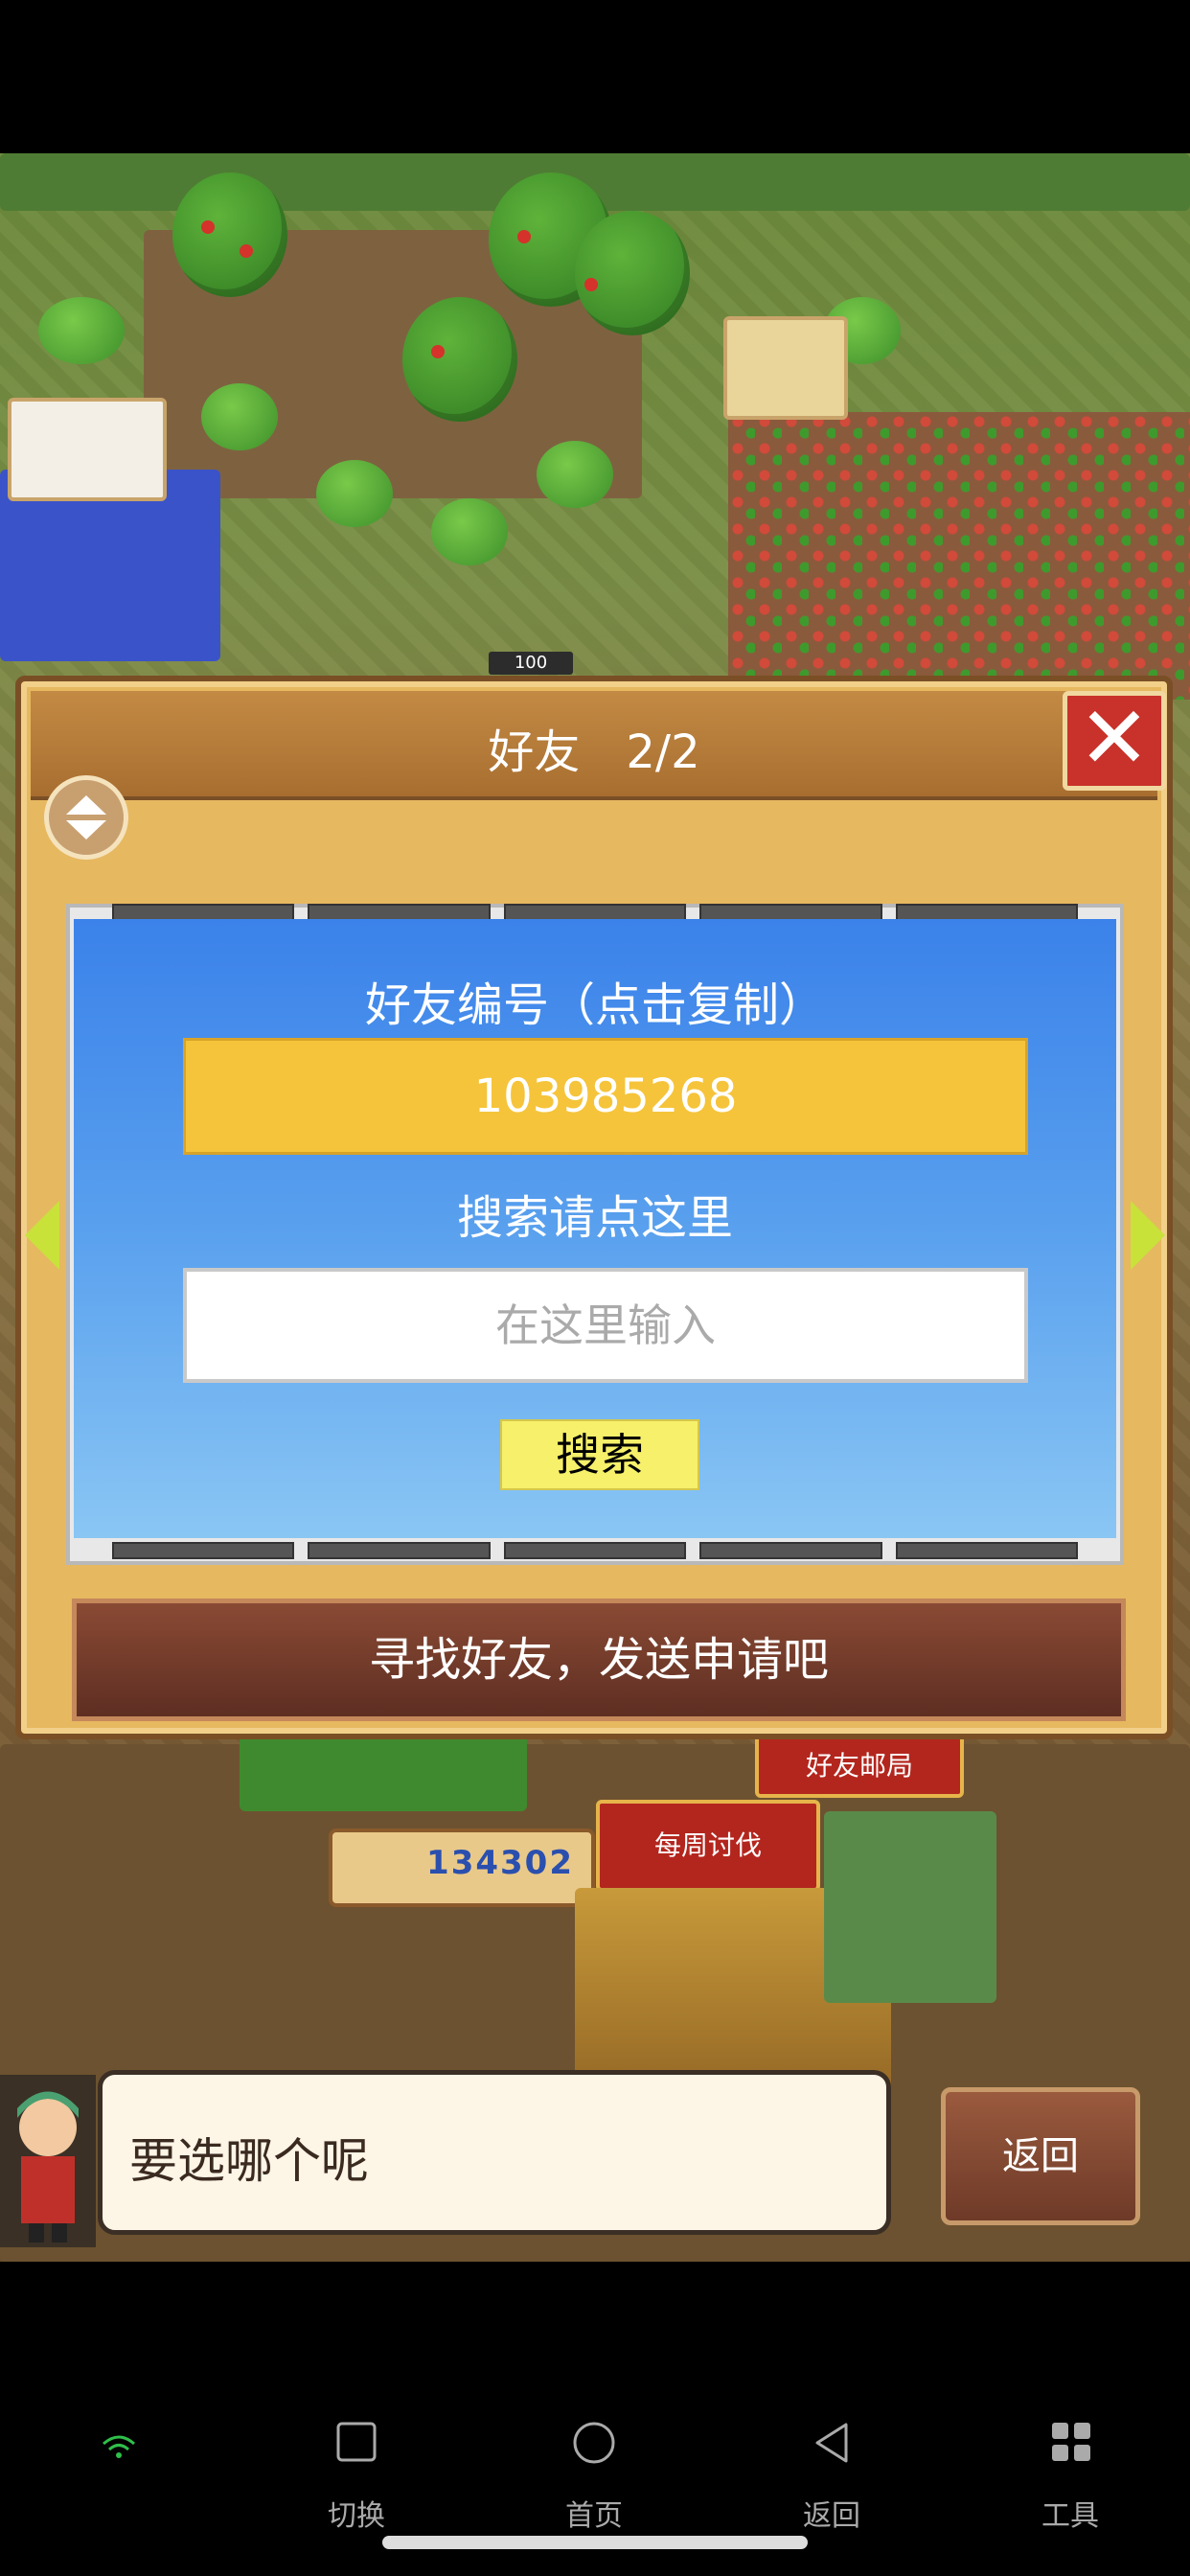 This screenshot has width=1190, height=2576. Describe the element at coordinates (594, 2443) in the screenshot. I see `circle-icon` at that location.